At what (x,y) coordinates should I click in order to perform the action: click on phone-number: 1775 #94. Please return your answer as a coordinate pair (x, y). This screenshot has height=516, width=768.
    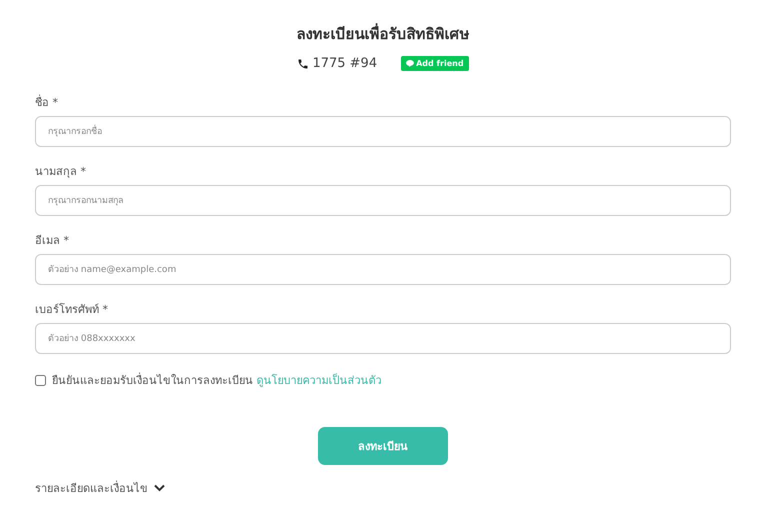
    Looking at the image, I should click on (345, 63).